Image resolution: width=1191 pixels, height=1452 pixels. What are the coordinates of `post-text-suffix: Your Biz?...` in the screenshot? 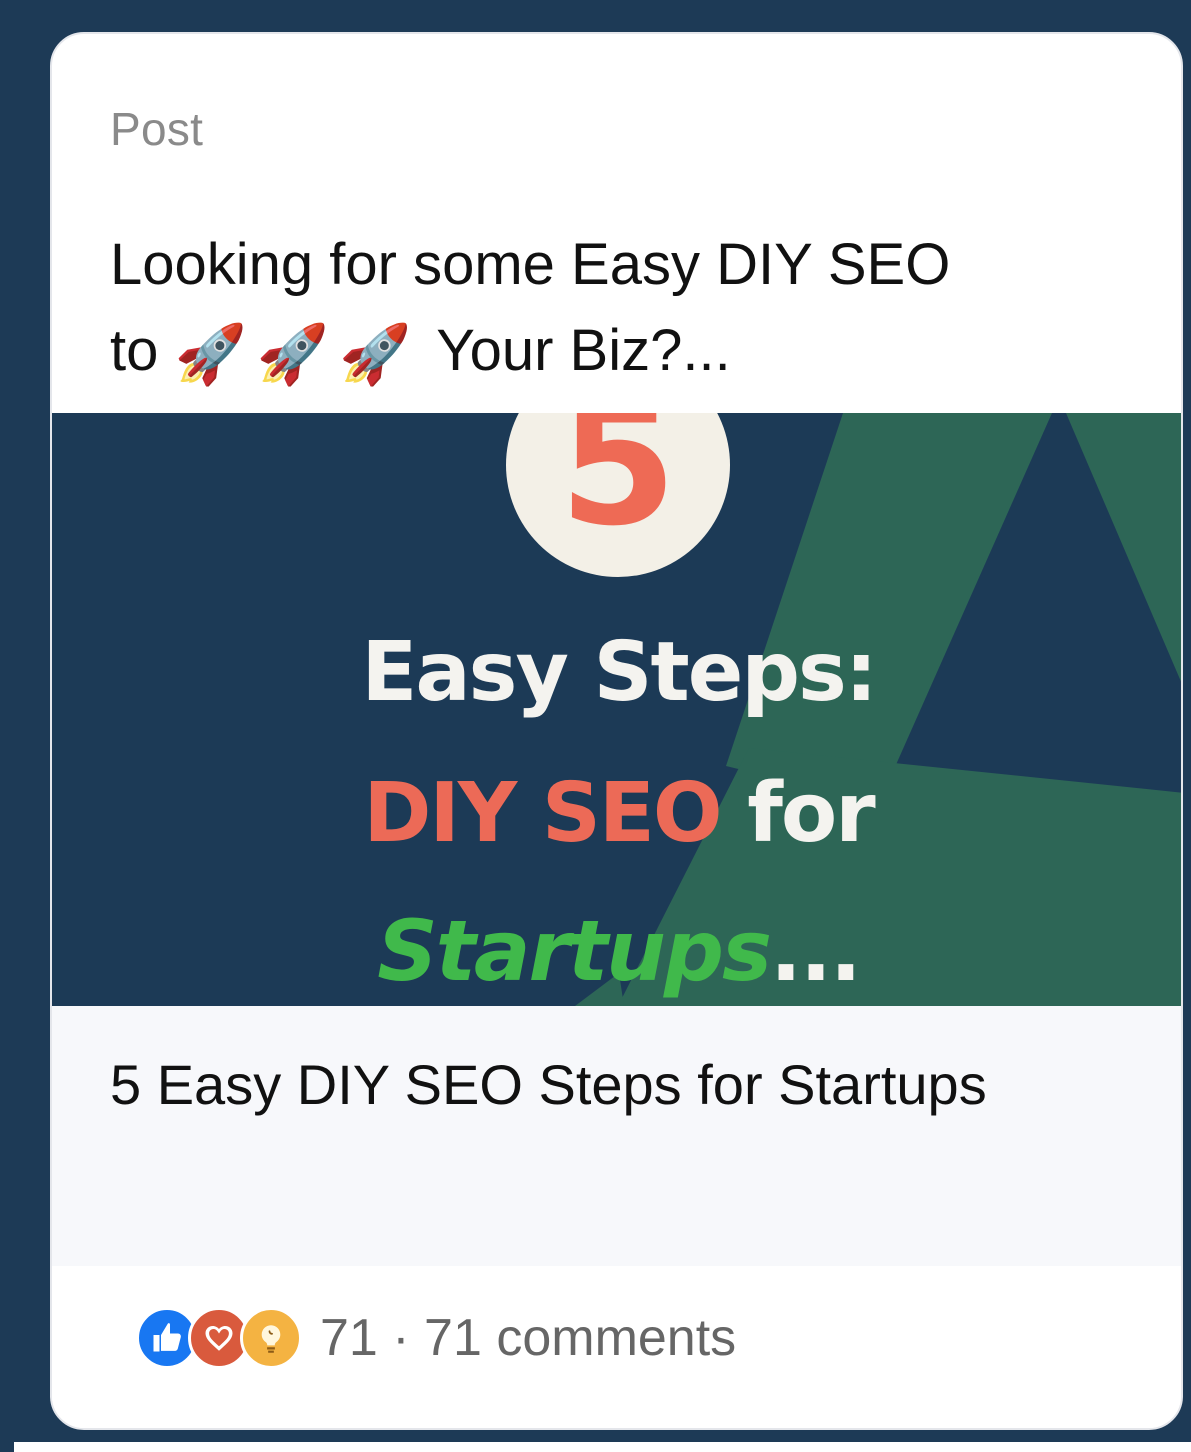 It's located at (583, 350).